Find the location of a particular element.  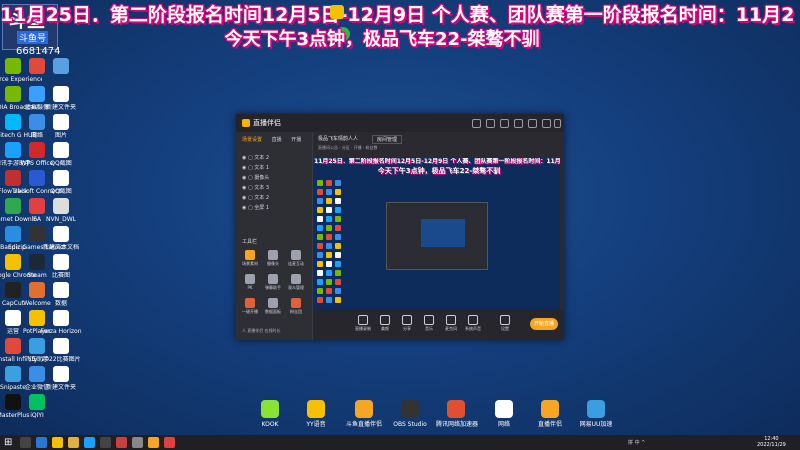

scene-item: ◉ ▢ 摄像头 is located at coordinates (255, 177).